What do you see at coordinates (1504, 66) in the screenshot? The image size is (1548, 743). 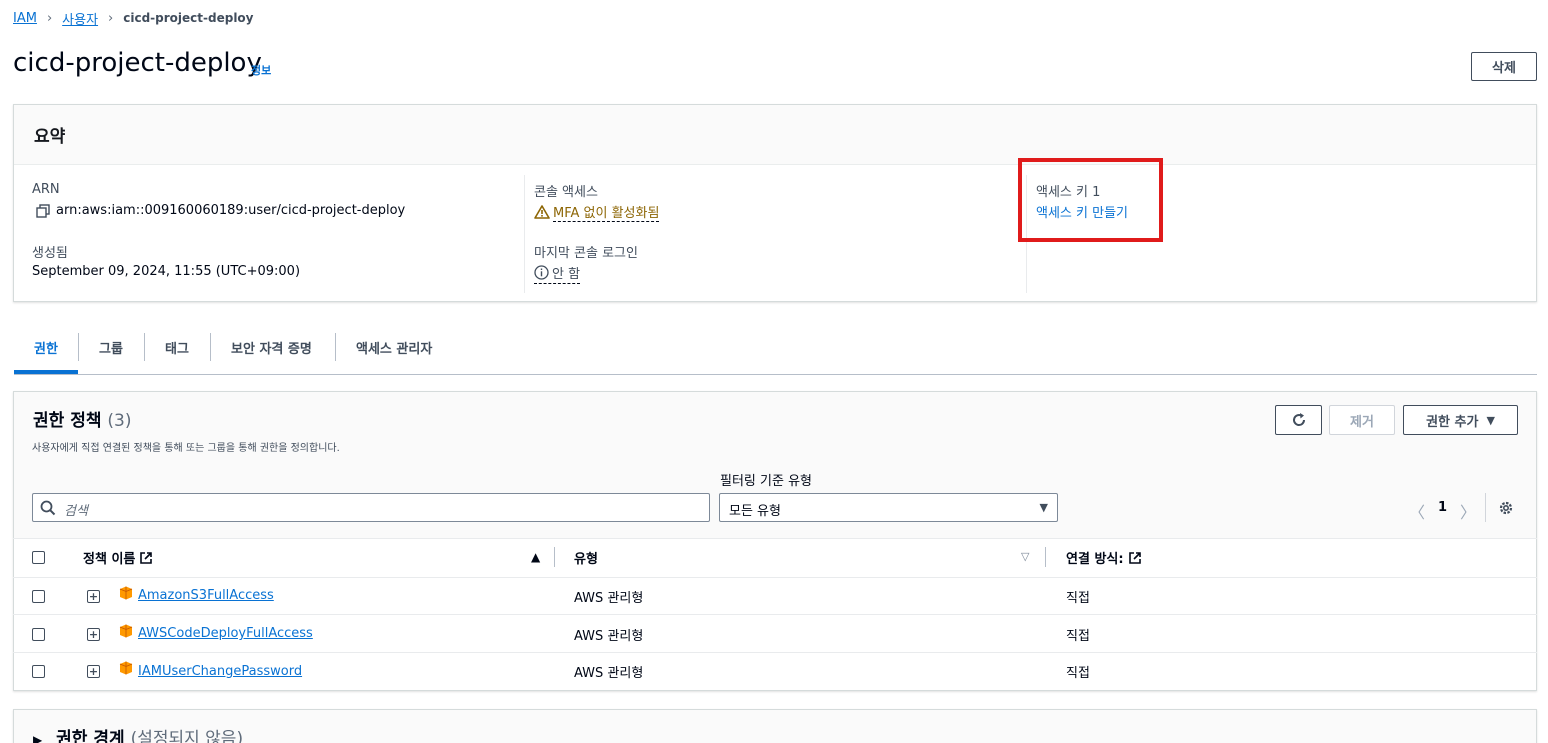 I see `delete-button: 삭제` at bounding box center [1504, 66].